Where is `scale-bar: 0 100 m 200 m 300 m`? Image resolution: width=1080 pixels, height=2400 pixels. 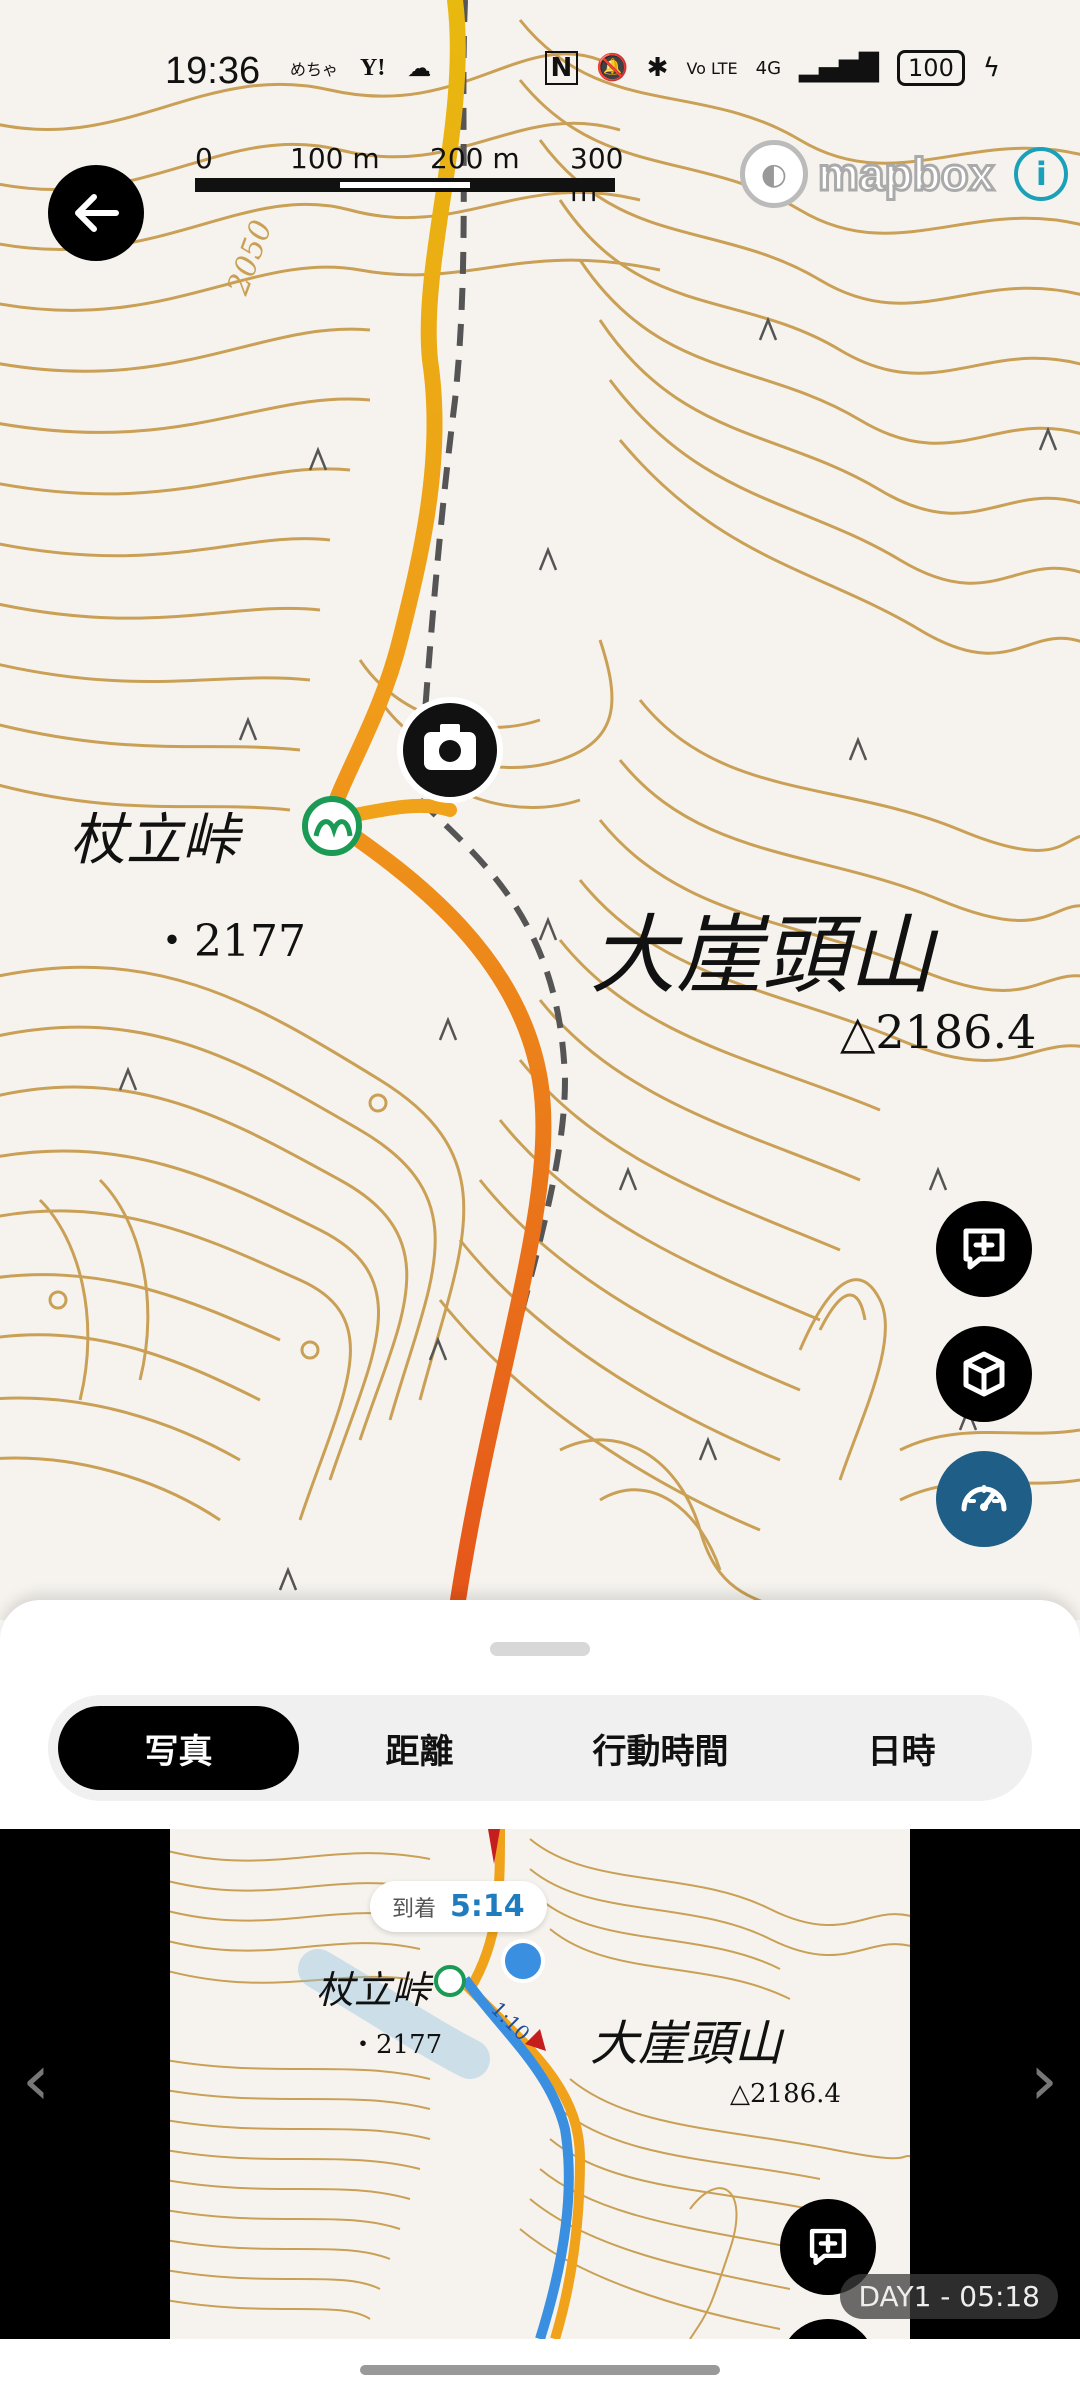 scale-bar: 0 100 m 200 m 300 m is located at coordinates (410, 175).